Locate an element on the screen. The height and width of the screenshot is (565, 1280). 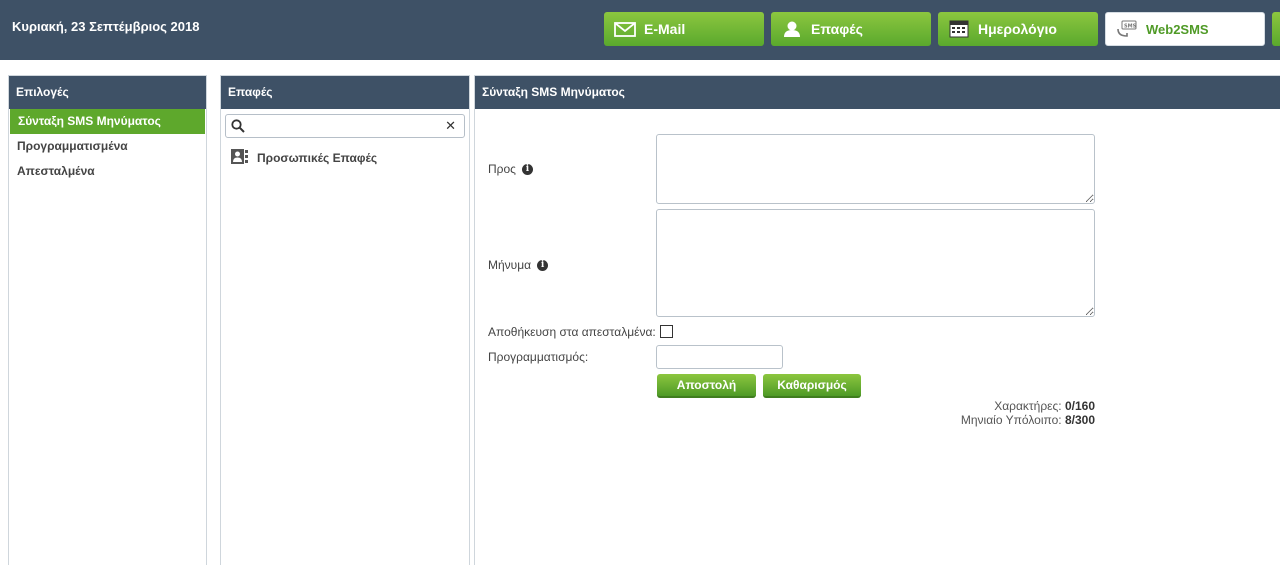
contact-group-personal: Προσωπικές Επαφές is located at coordinates (350, 158).